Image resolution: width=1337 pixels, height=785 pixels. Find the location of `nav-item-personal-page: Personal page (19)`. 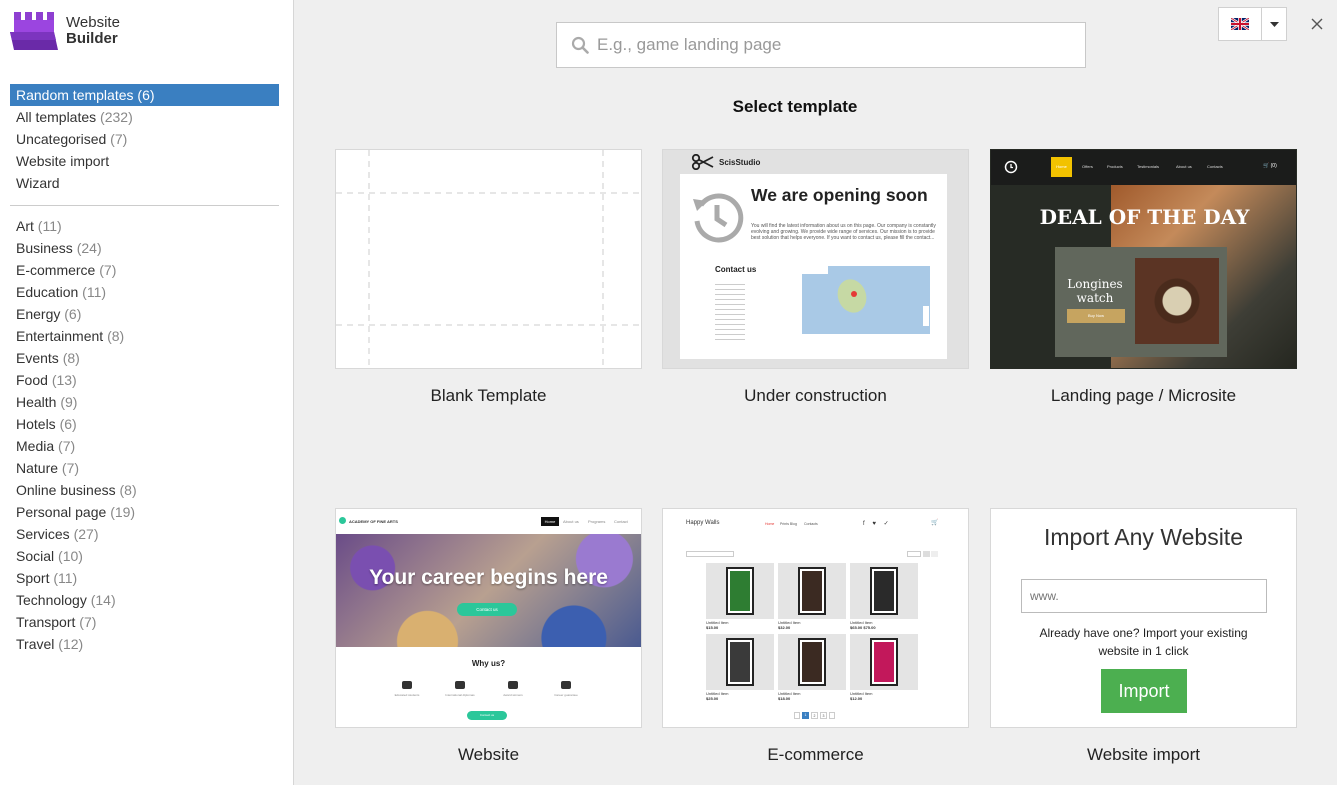

nav-item-personal-page: Personal page (19) is located at coordinates (144, 512).